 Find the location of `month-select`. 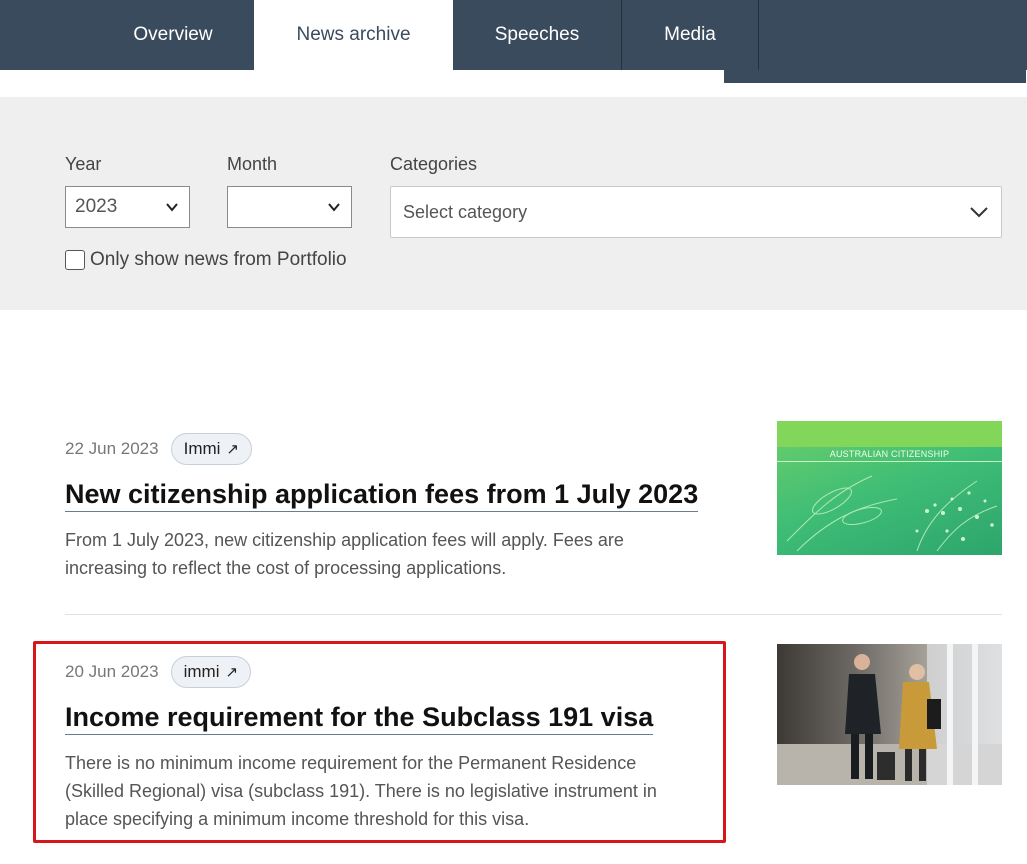

month-select is located at coordinates (289, 207).